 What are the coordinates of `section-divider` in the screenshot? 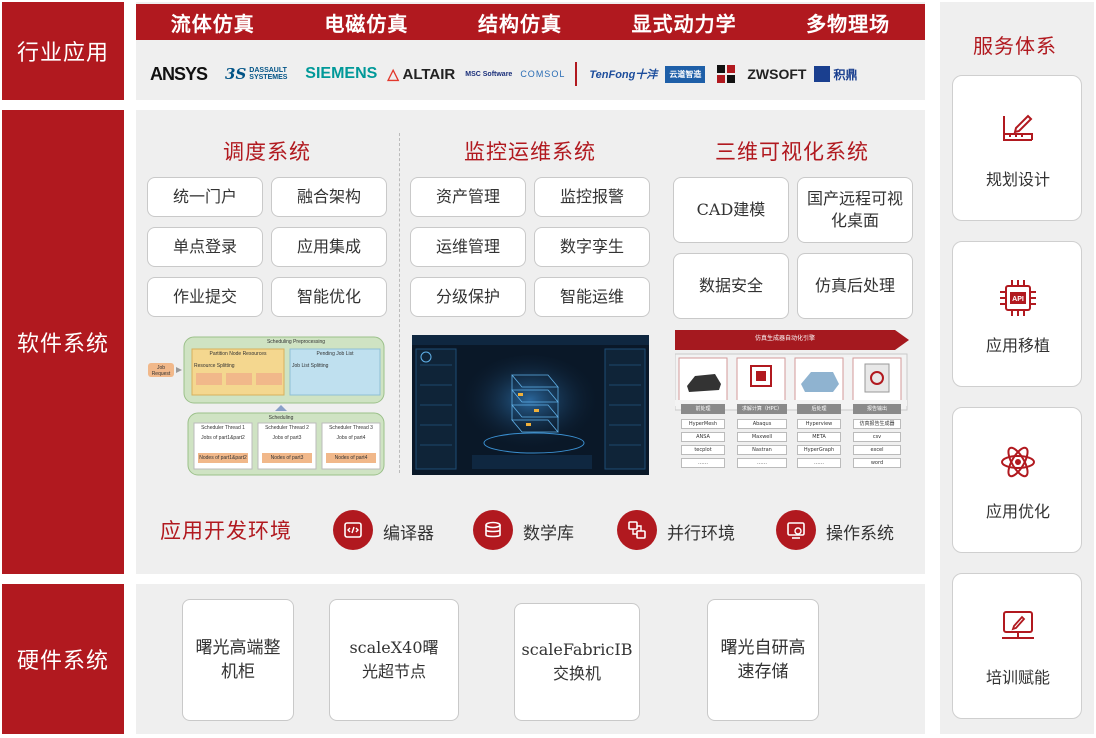 It's located at (399, 303).